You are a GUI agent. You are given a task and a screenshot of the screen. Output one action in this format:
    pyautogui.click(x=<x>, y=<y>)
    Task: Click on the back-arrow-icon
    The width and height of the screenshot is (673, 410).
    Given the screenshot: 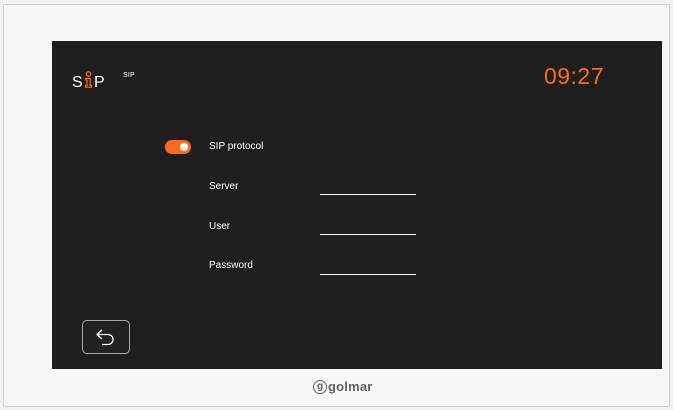 What is the action you would take?
    pyautogui.click(x=105, y=337)
    